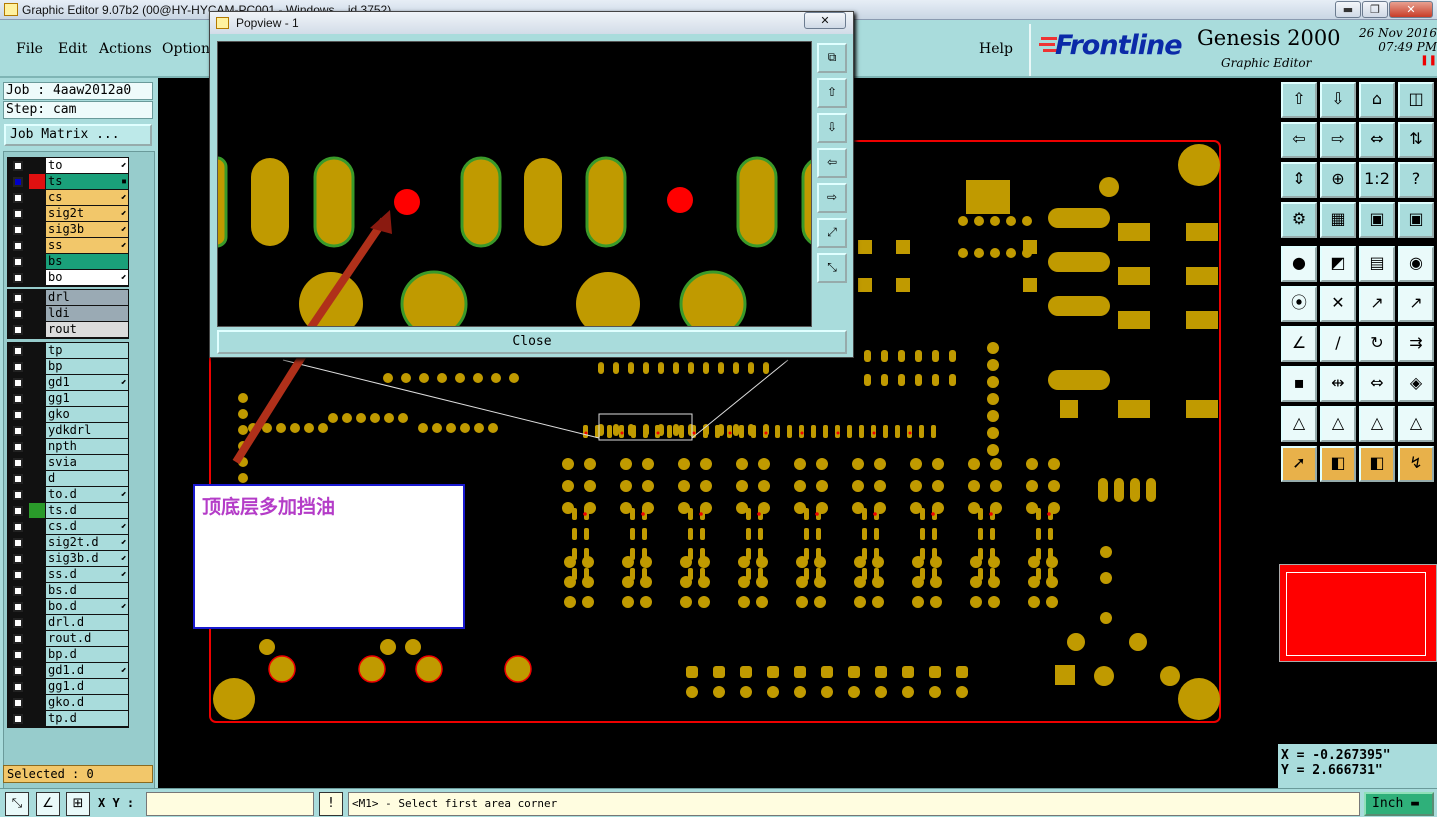 Image resolution: width=1437 pixels, height=817 pixels. I want to click on tool-button-18: ◩, so click(1338, 264).